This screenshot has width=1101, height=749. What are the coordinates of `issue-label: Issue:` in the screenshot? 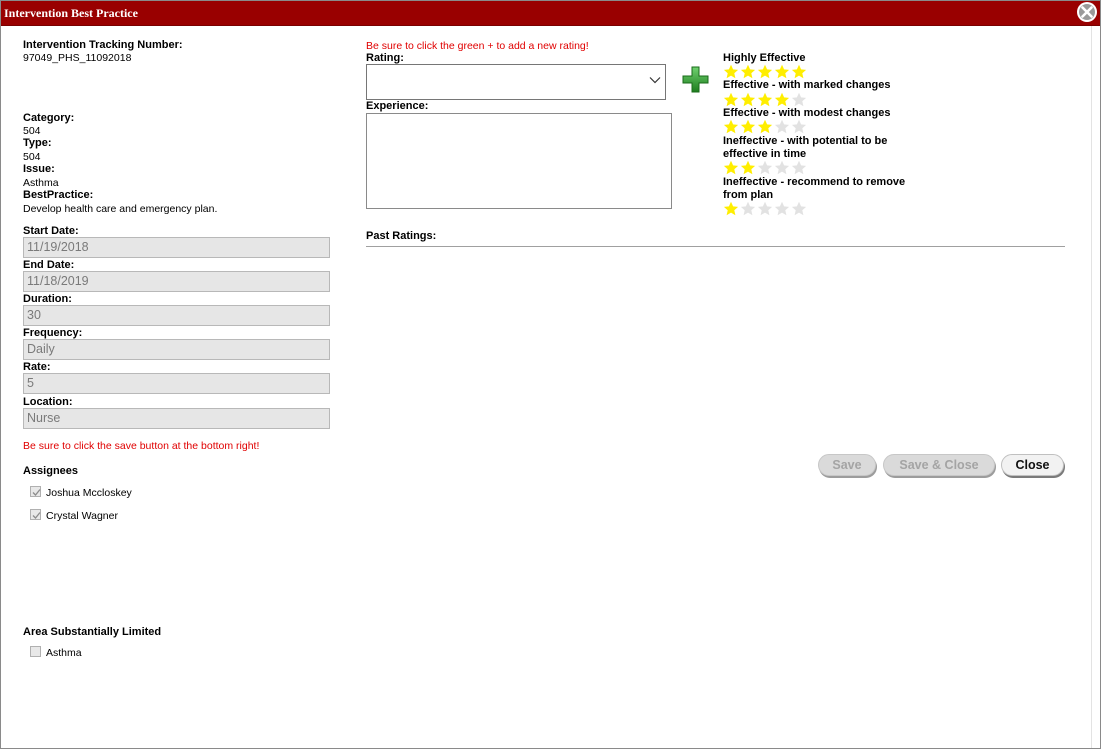 It's located at (39, 169).